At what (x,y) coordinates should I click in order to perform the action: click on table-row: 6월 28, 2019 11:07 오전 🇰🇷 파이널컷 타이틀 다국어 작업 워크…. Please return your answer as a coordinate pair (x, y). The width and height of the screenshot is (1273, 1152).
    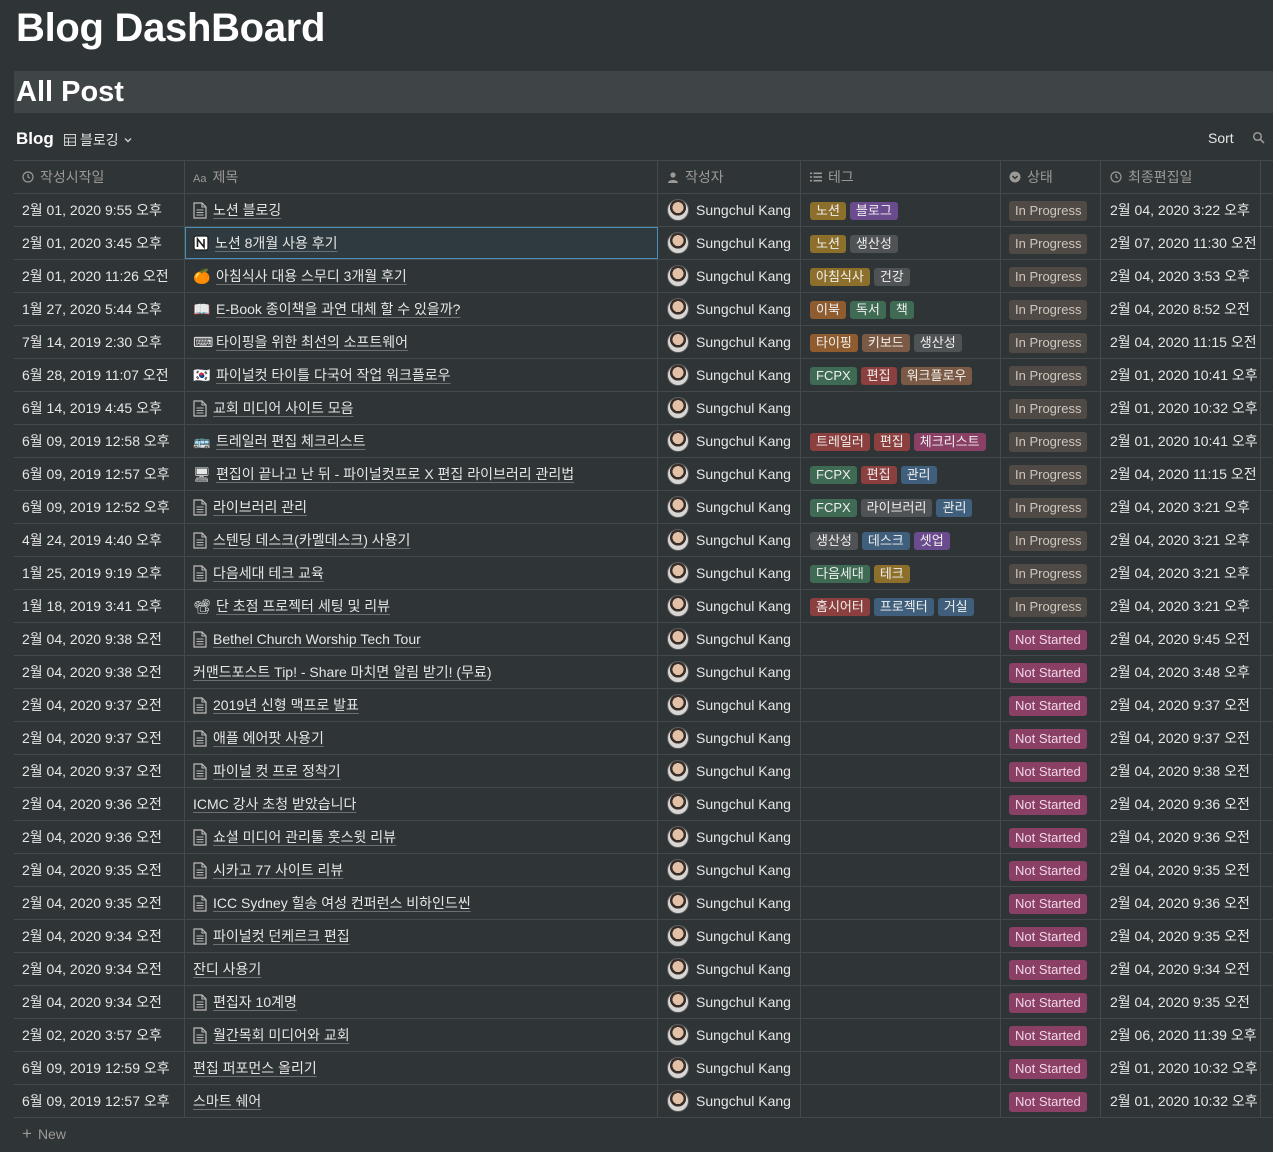
    Looking at the image, I should click on (643, 375).